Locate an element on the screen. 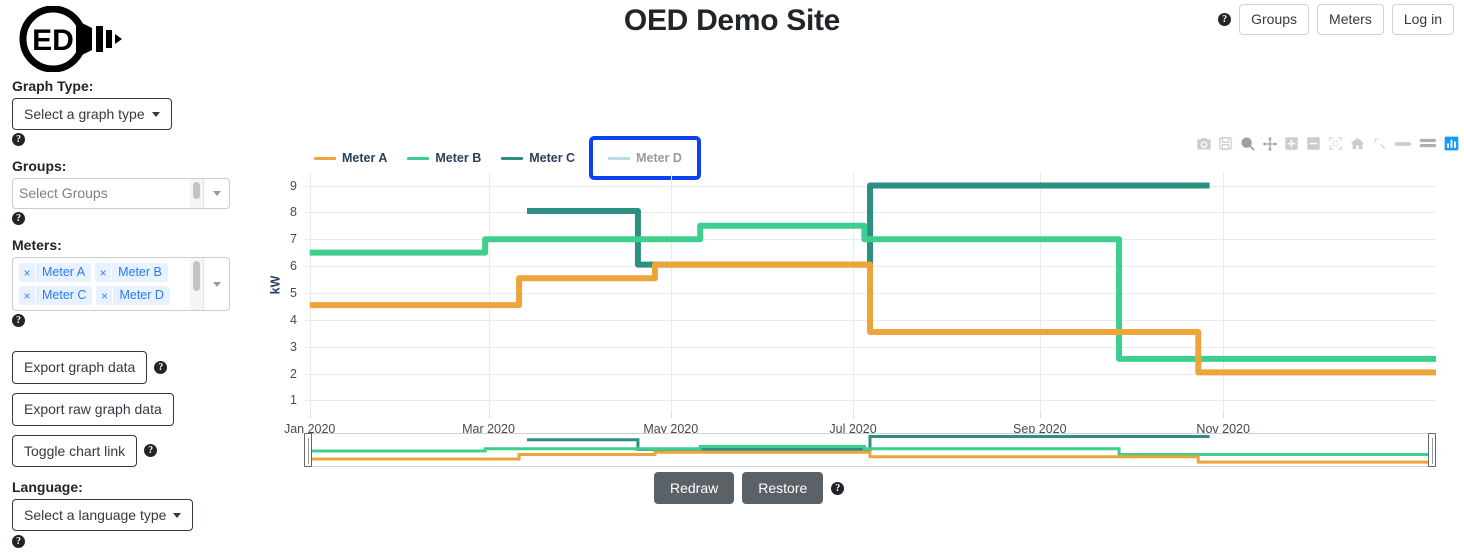 The image size is (1464, 560). meter-tag-label: Meter B is located at coordinates (140, 272).